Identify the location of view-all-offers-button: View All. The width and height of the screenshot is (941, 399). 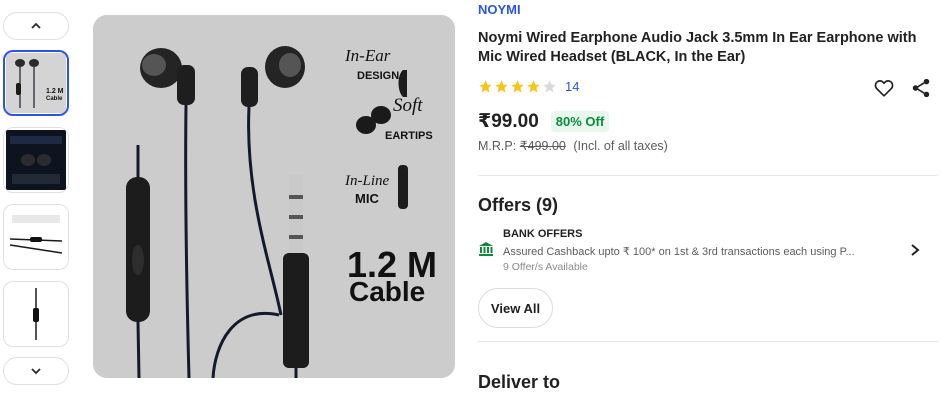
(515, 308).